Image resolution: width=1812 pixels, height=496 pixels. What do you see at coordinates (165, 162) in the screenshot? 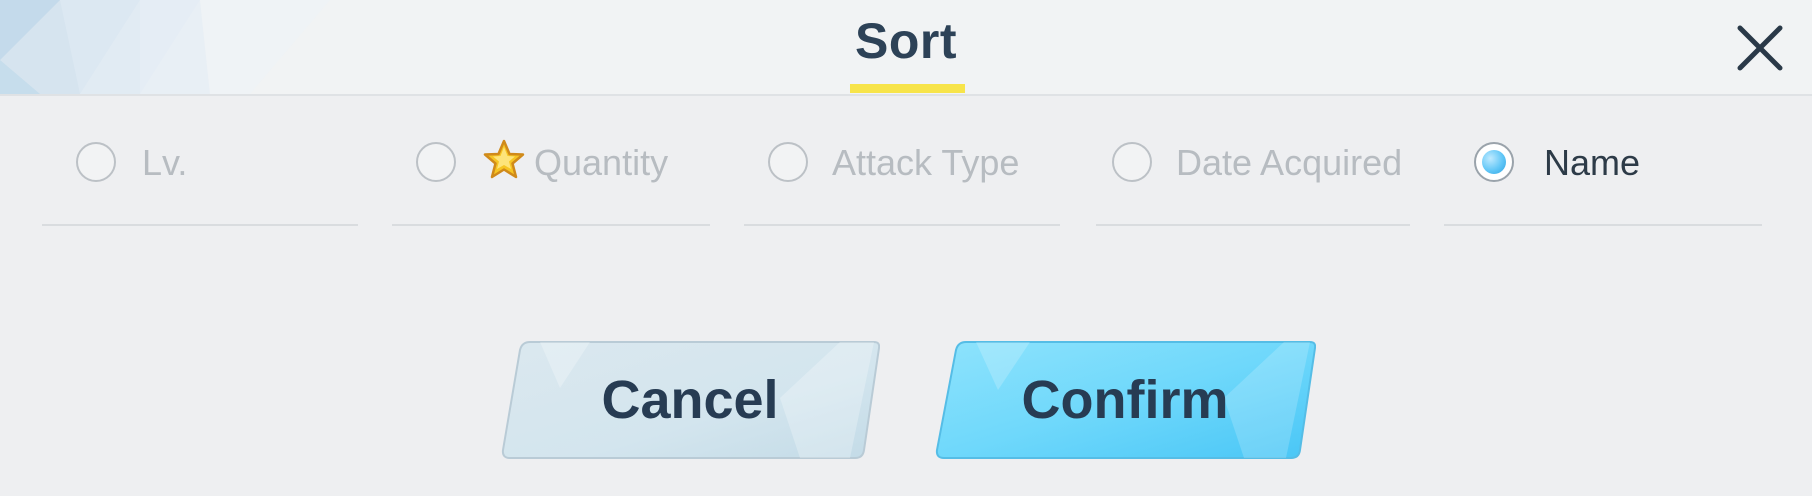
I see `sort-option-label: Lv.` at bounding box center [165, 162].